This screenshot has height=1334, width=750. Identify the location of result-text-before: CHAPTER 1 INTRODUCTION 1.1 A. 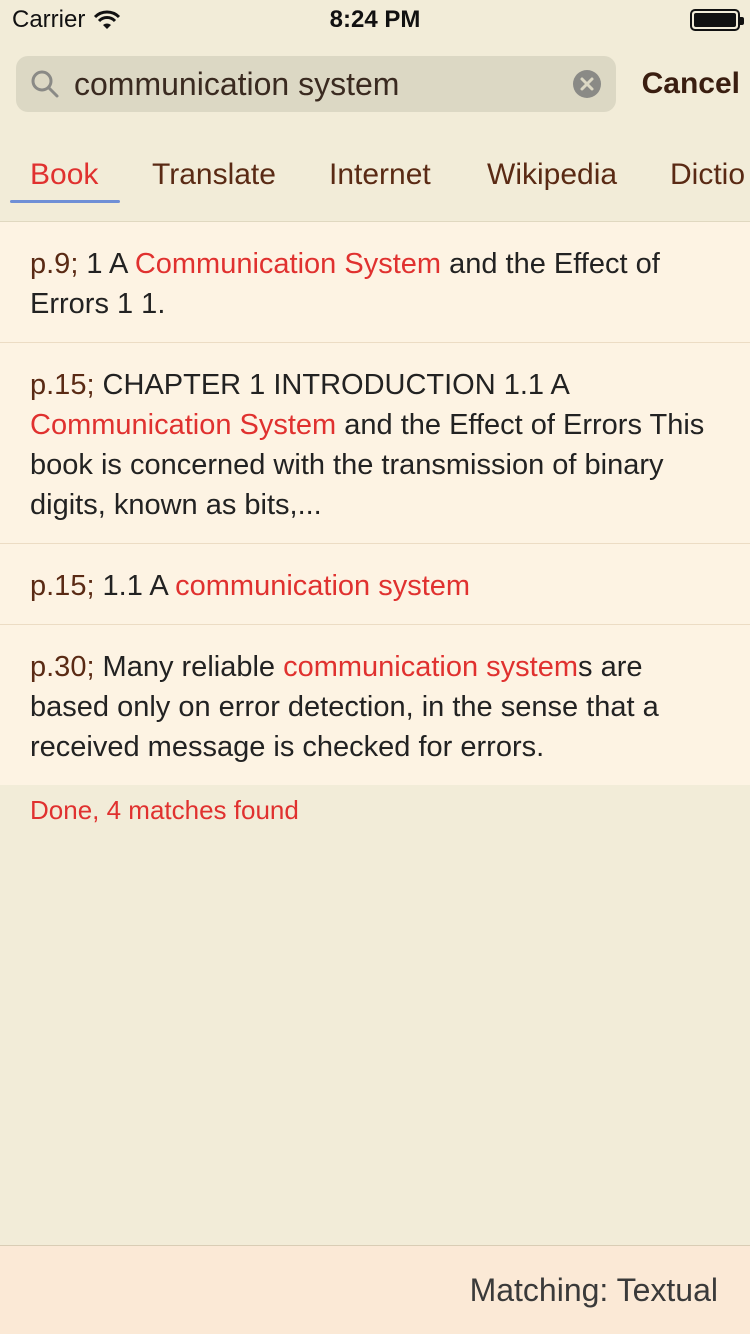
(331, 385).